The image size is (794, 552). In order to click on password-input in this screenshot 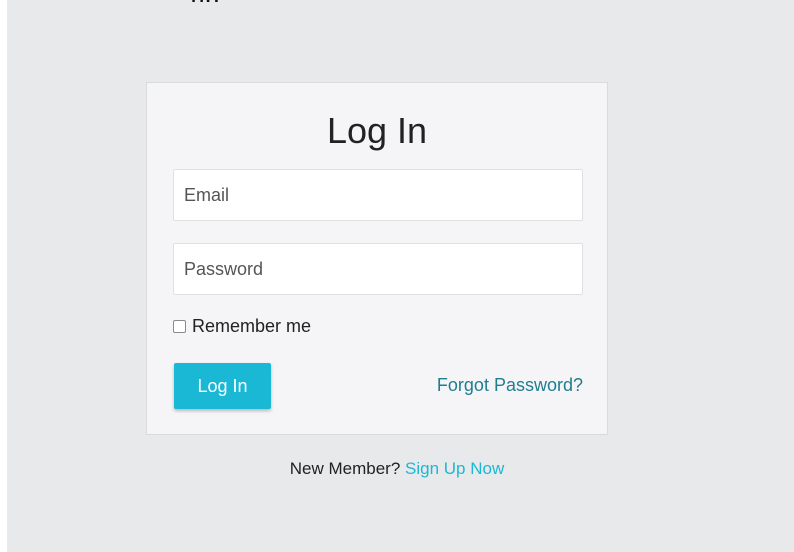, I will do `click(378, 269)`.